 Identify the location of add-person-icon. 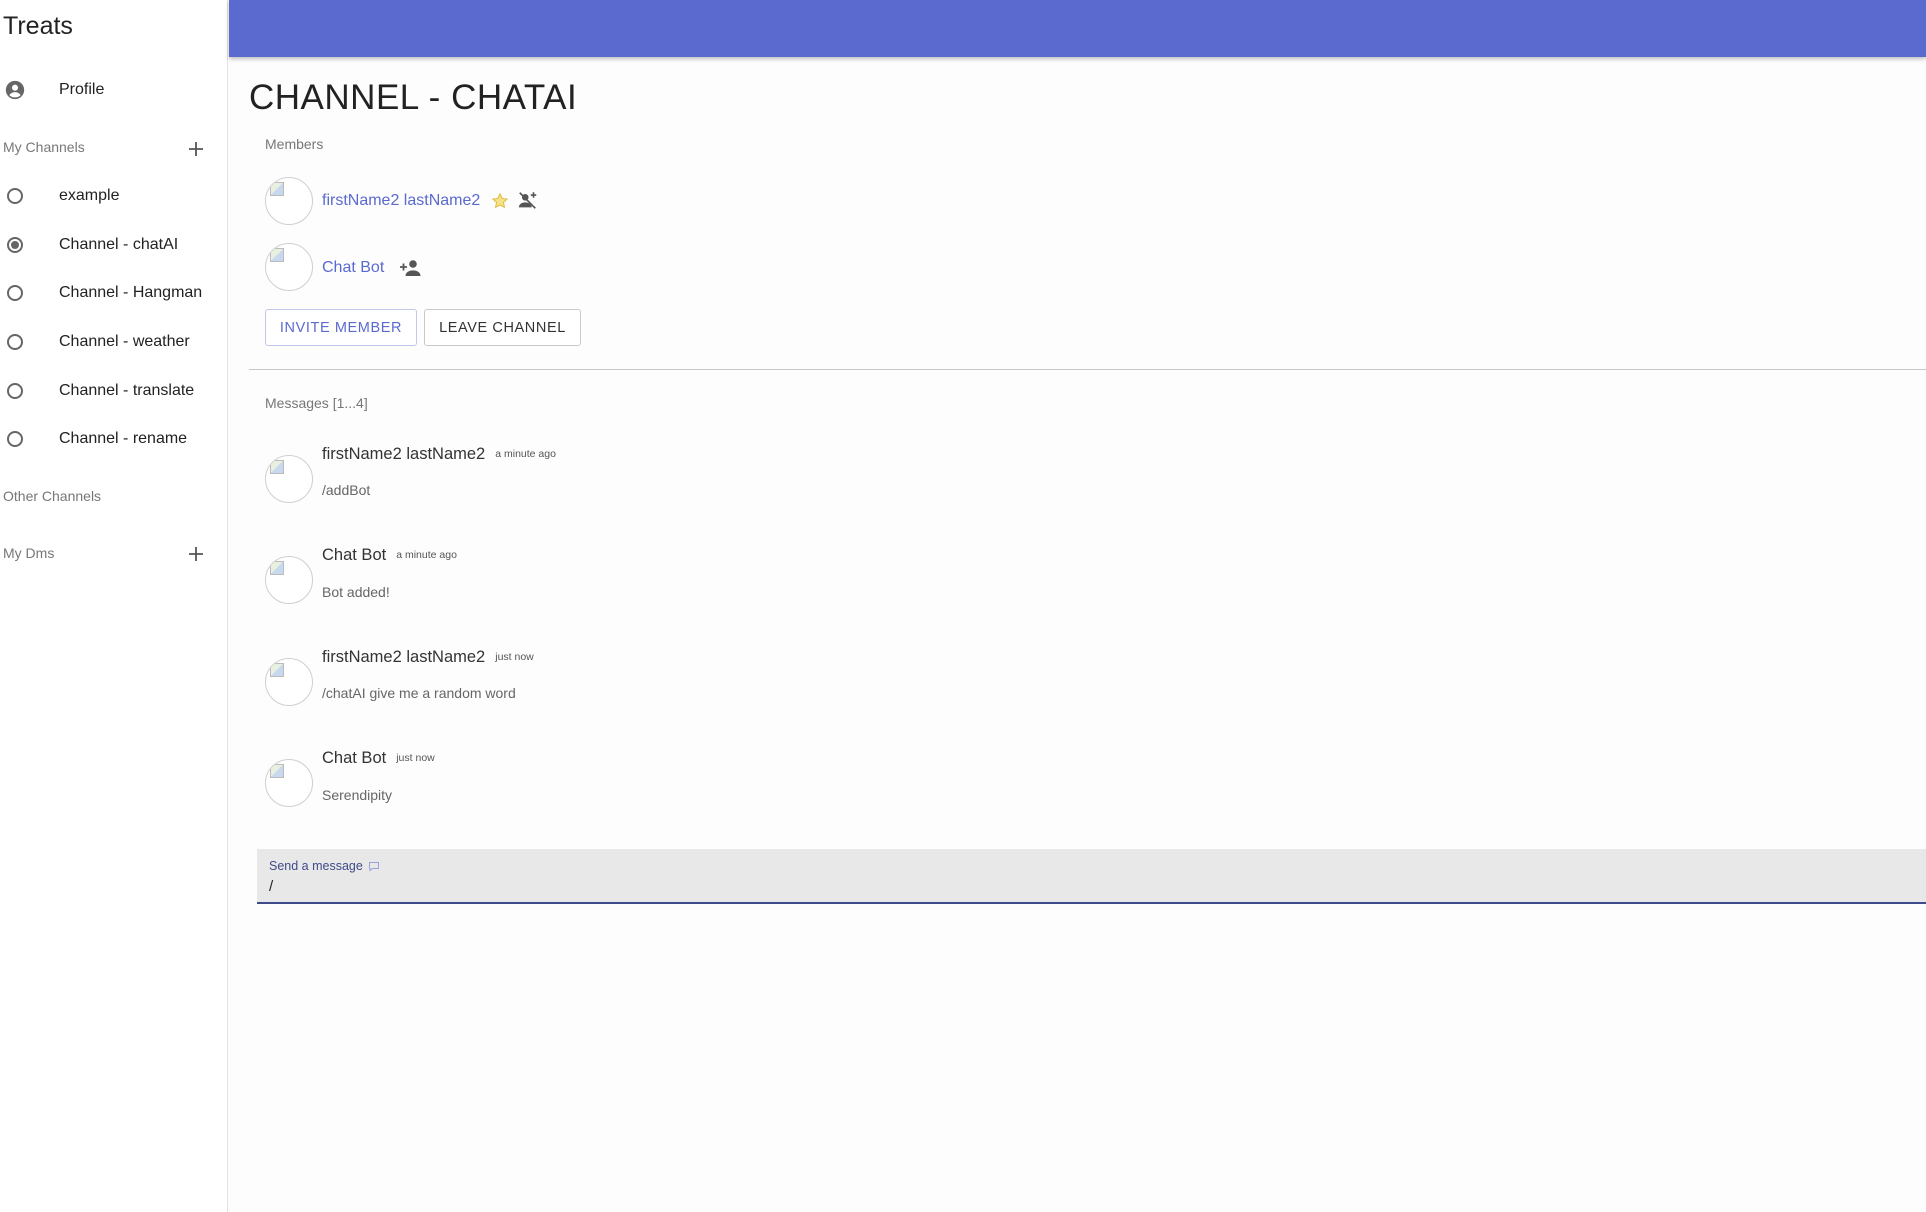
(410, 268).